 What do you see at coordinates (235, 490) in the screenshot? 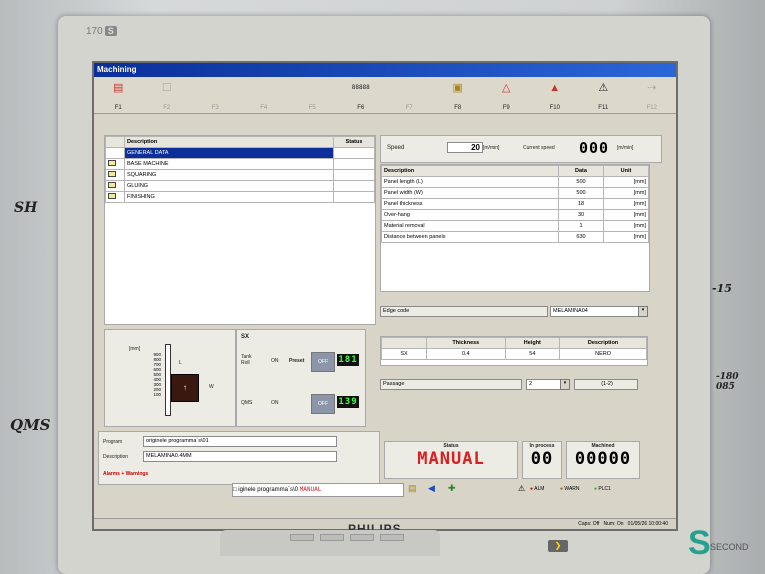
I see `document-icon: □` at bounding box center [235, 490].